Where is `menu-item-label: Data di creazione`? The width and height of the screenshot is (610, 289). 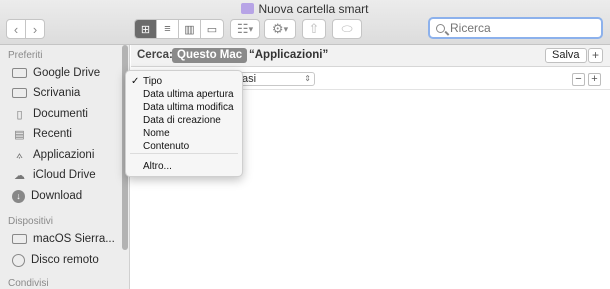
menu-item-label: Data di creazione is located at coordinates (182, 120).